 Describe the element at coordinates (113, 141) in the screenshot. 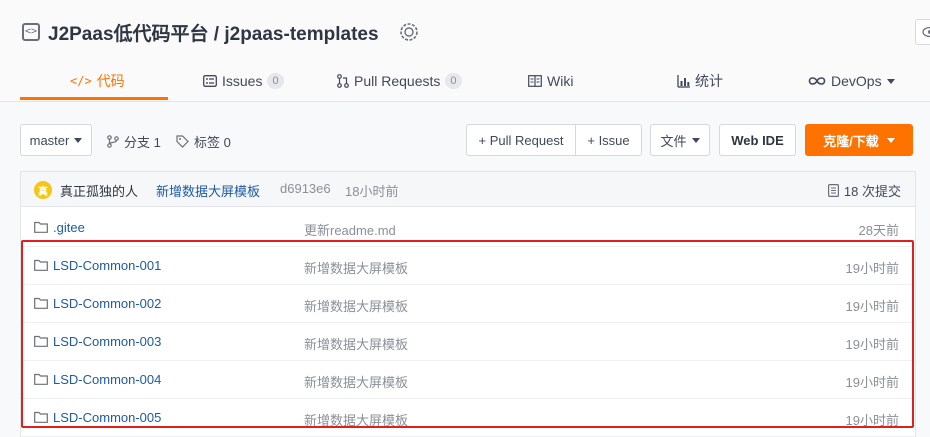

I see `branch-icon` at that location.